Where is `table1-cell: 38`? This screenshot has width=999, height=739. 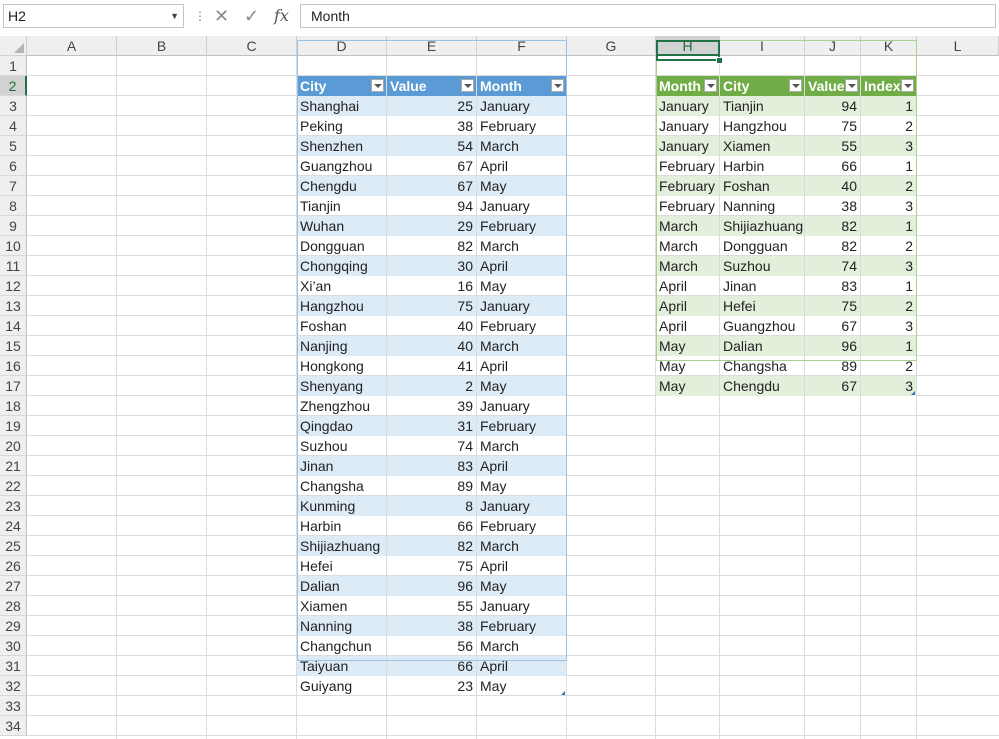
table1-cell: 38 is located at coordinates (431, 126).